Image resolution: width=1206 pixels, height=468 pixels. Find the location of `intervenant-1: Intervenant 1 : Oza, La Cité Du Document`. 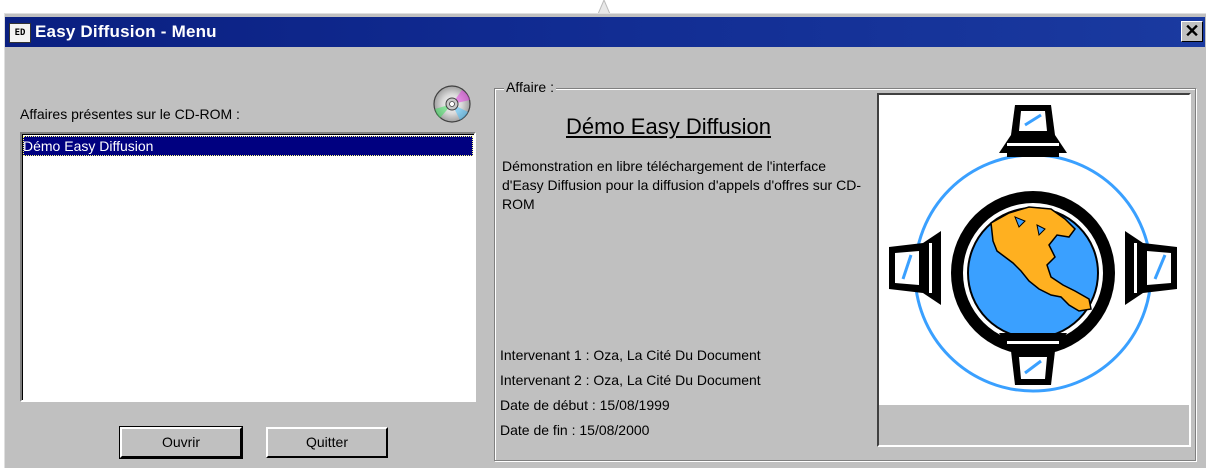

intervenant-1: Intervenant 1 : Oza, La Cité Du Document is located at coordinates (630, 355).